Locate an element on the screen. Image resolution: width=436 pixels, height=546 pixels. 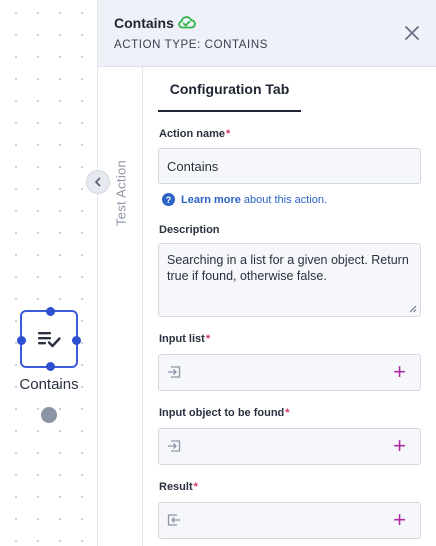
test-action-tab: Test Action is located at coordinates (114, 306).